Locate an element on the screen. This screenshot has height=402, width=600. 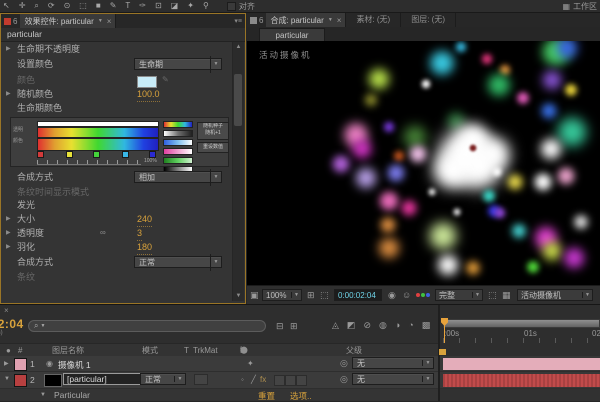
property-value: 3 is located at coordinates (140, 233).